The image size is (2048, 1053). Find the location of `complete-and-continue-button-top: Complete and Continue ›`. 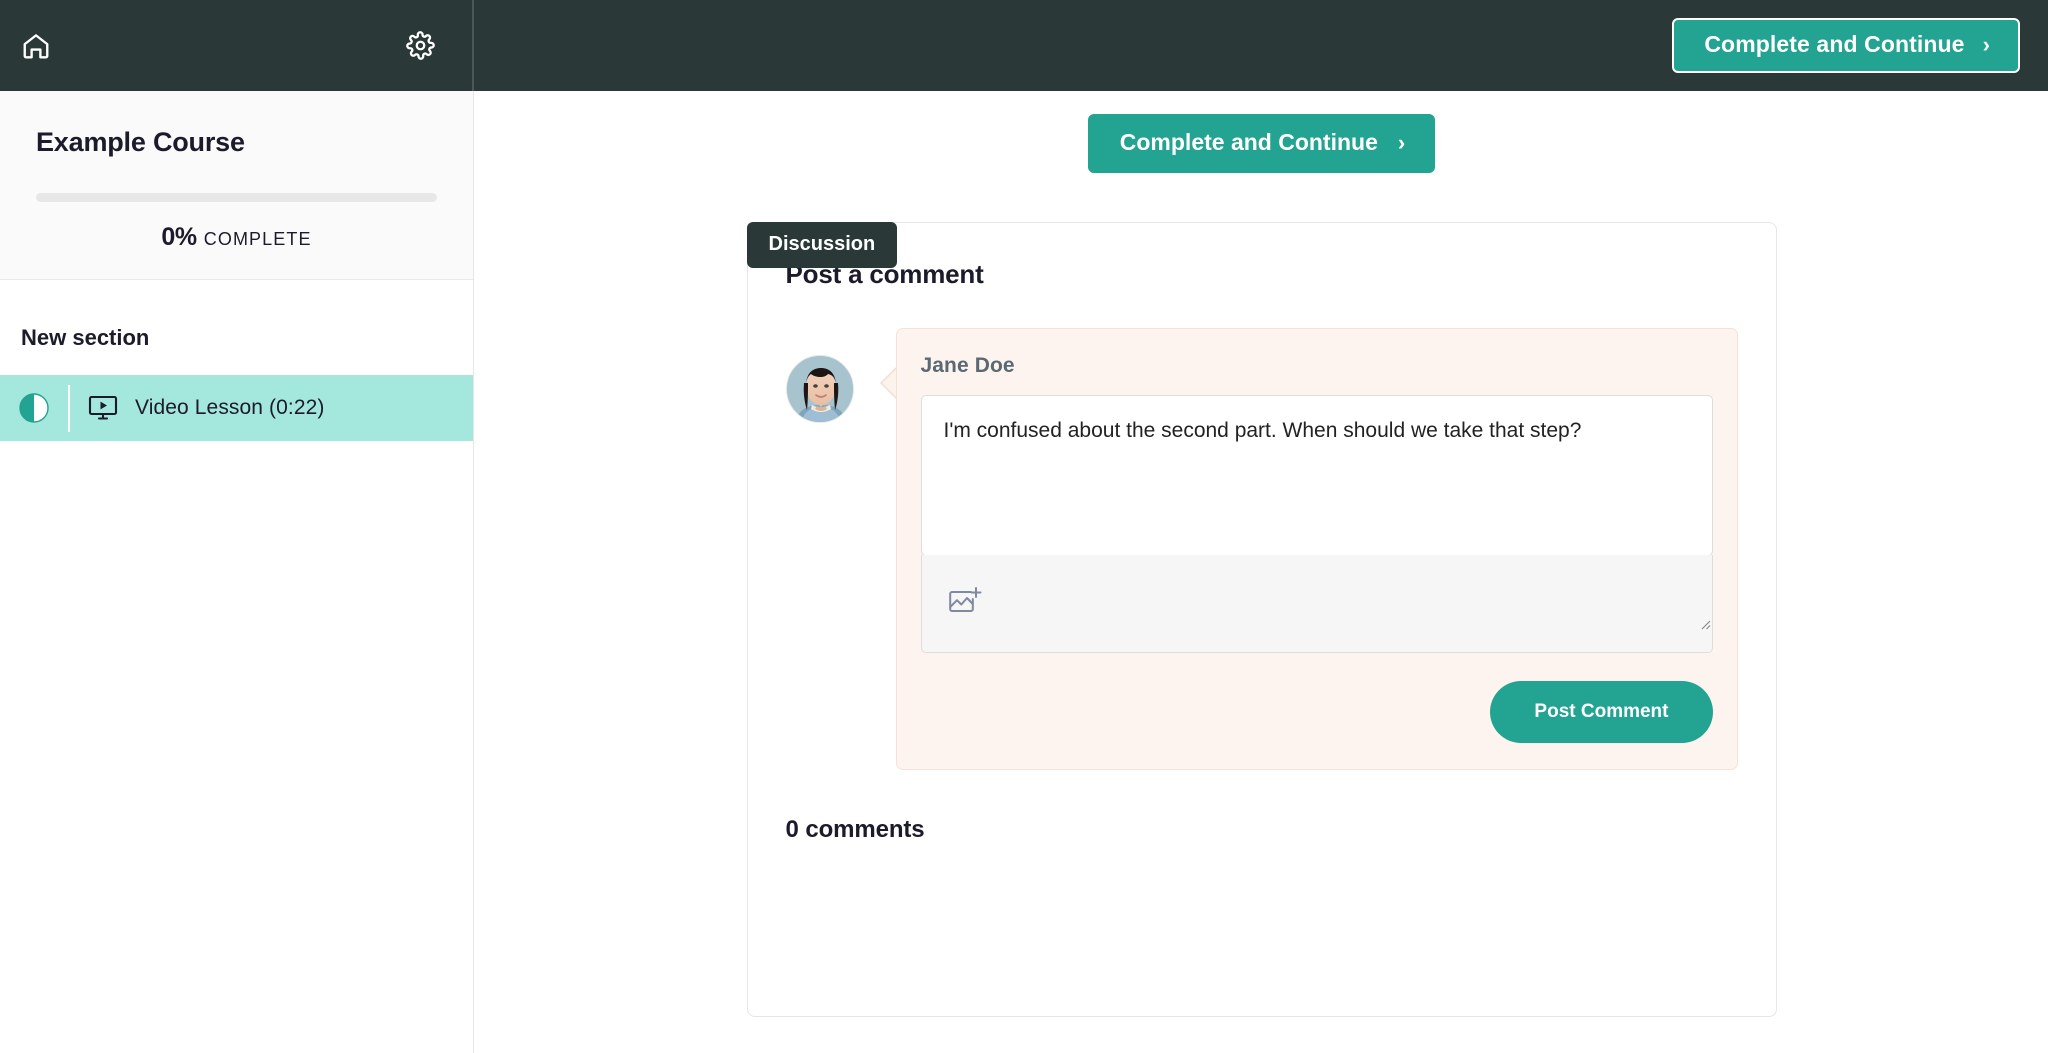

complete-and-continue-button-top: Complete and Continue › is located at coordinates (1846, 45).